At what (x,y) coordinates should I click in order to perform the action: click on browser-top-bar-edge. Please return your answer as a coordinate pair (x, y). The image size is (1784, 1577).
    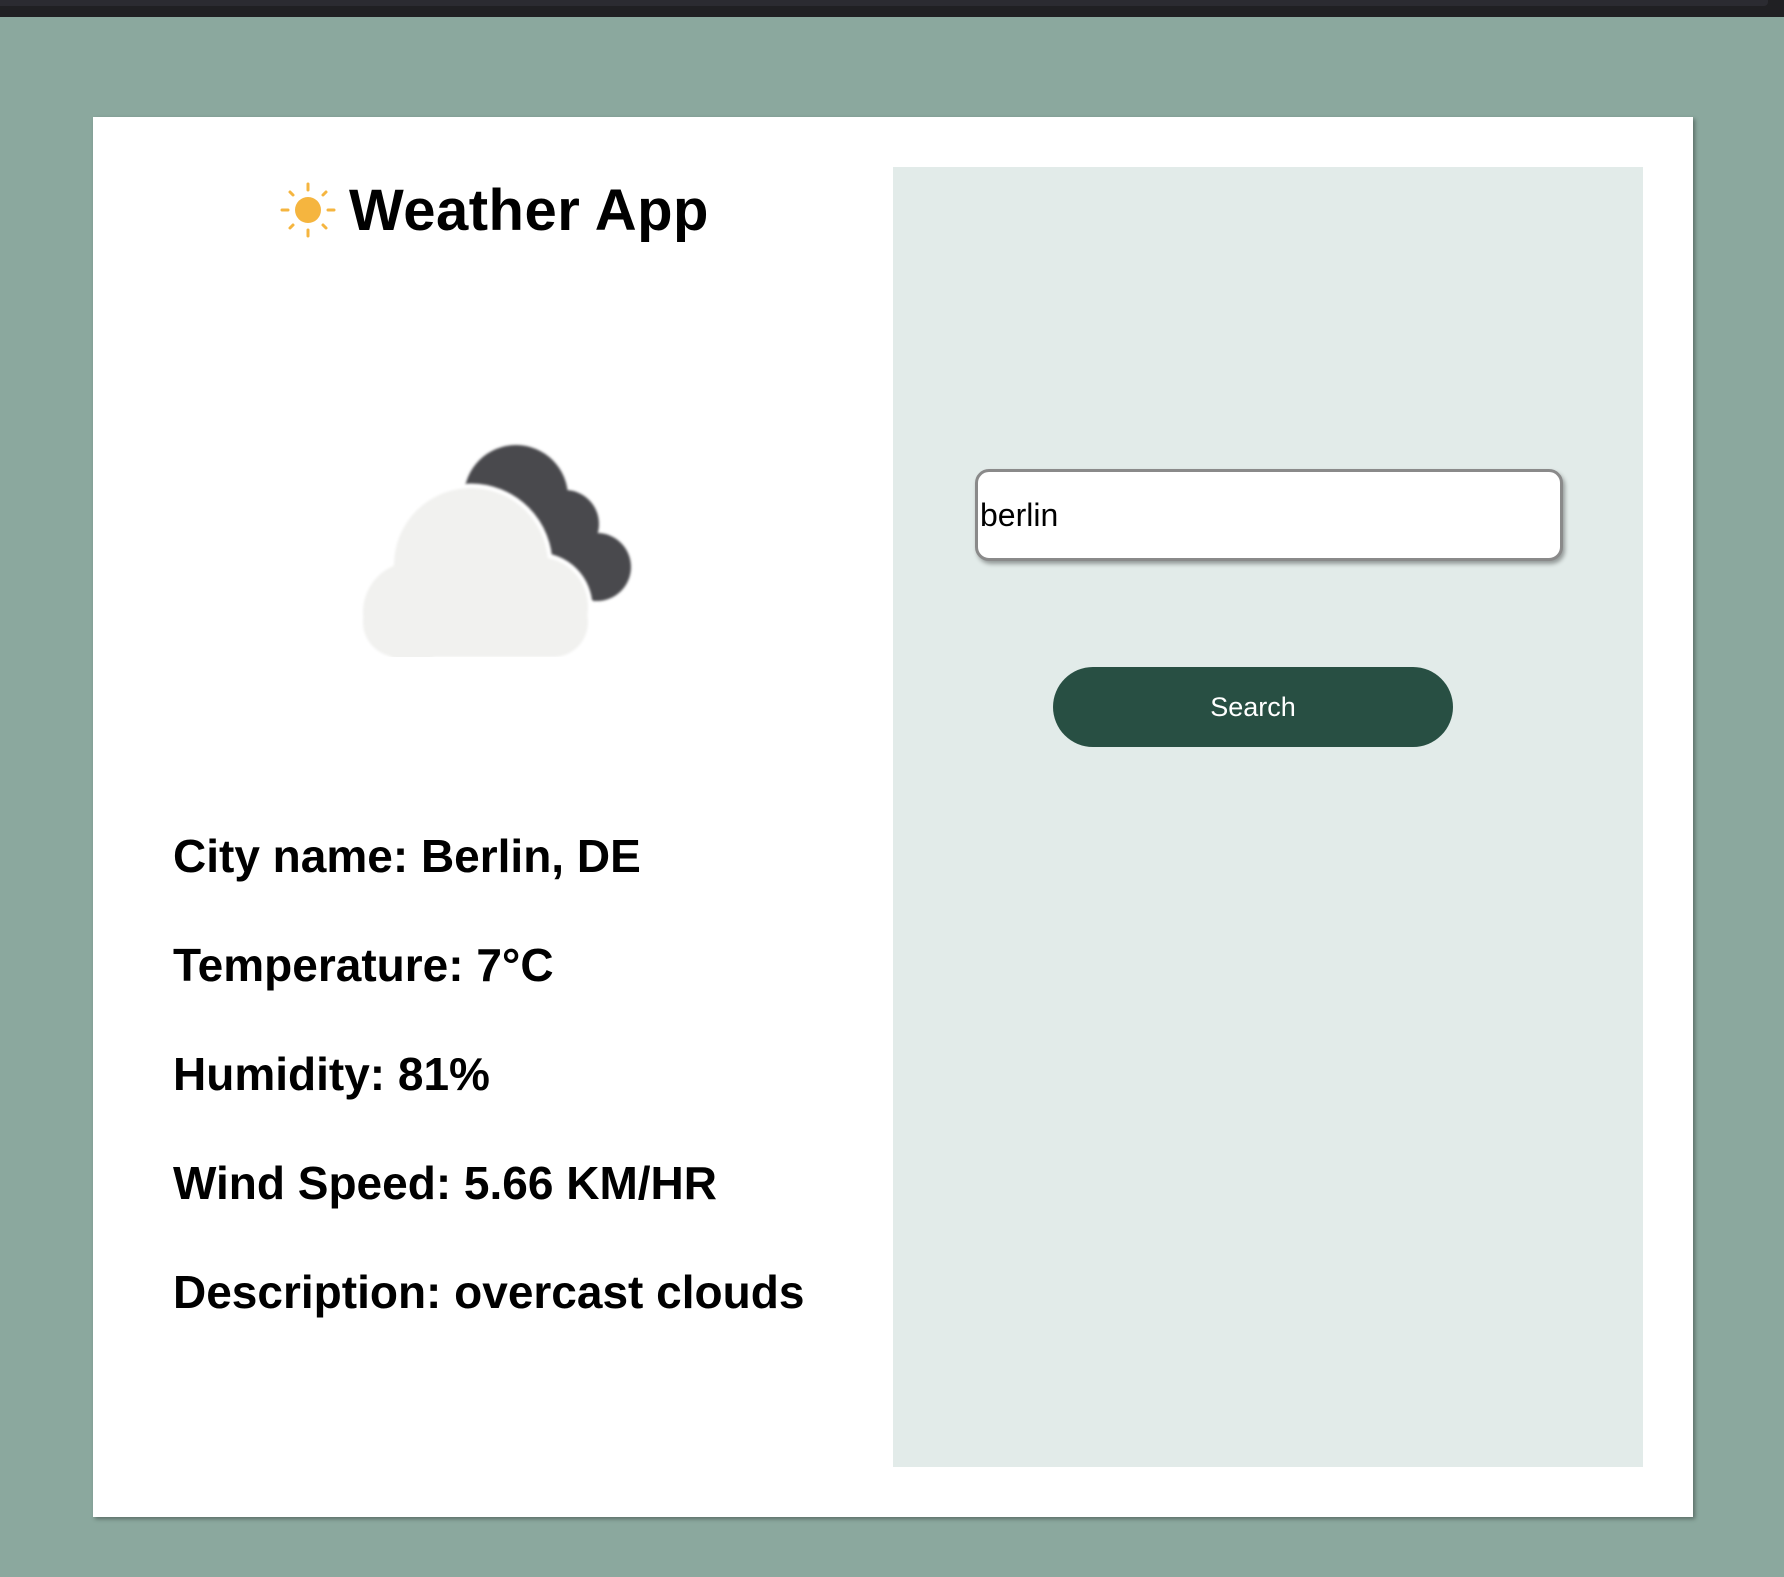
    Looking at the image, I should click on (884, 3).